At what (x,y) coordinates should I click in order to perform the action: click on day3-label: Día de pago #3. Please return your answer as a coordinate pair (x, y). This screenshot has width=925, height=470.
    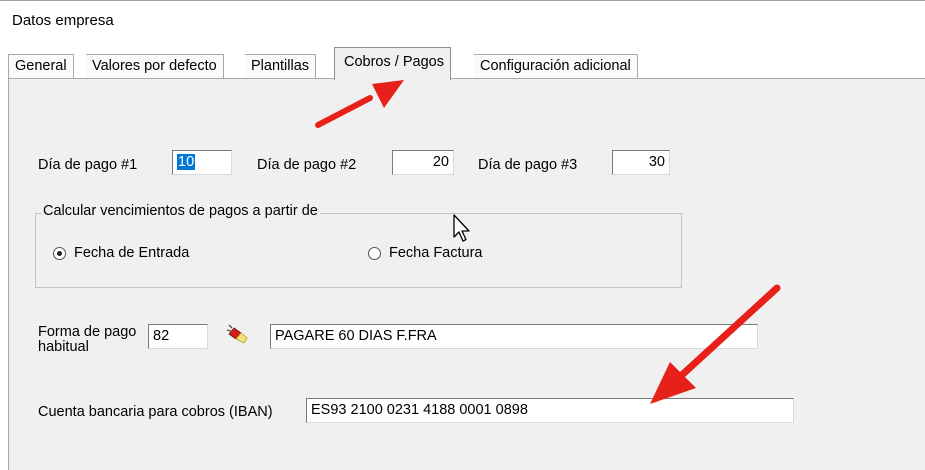
    Looking at the image, I should click on (528, 165).